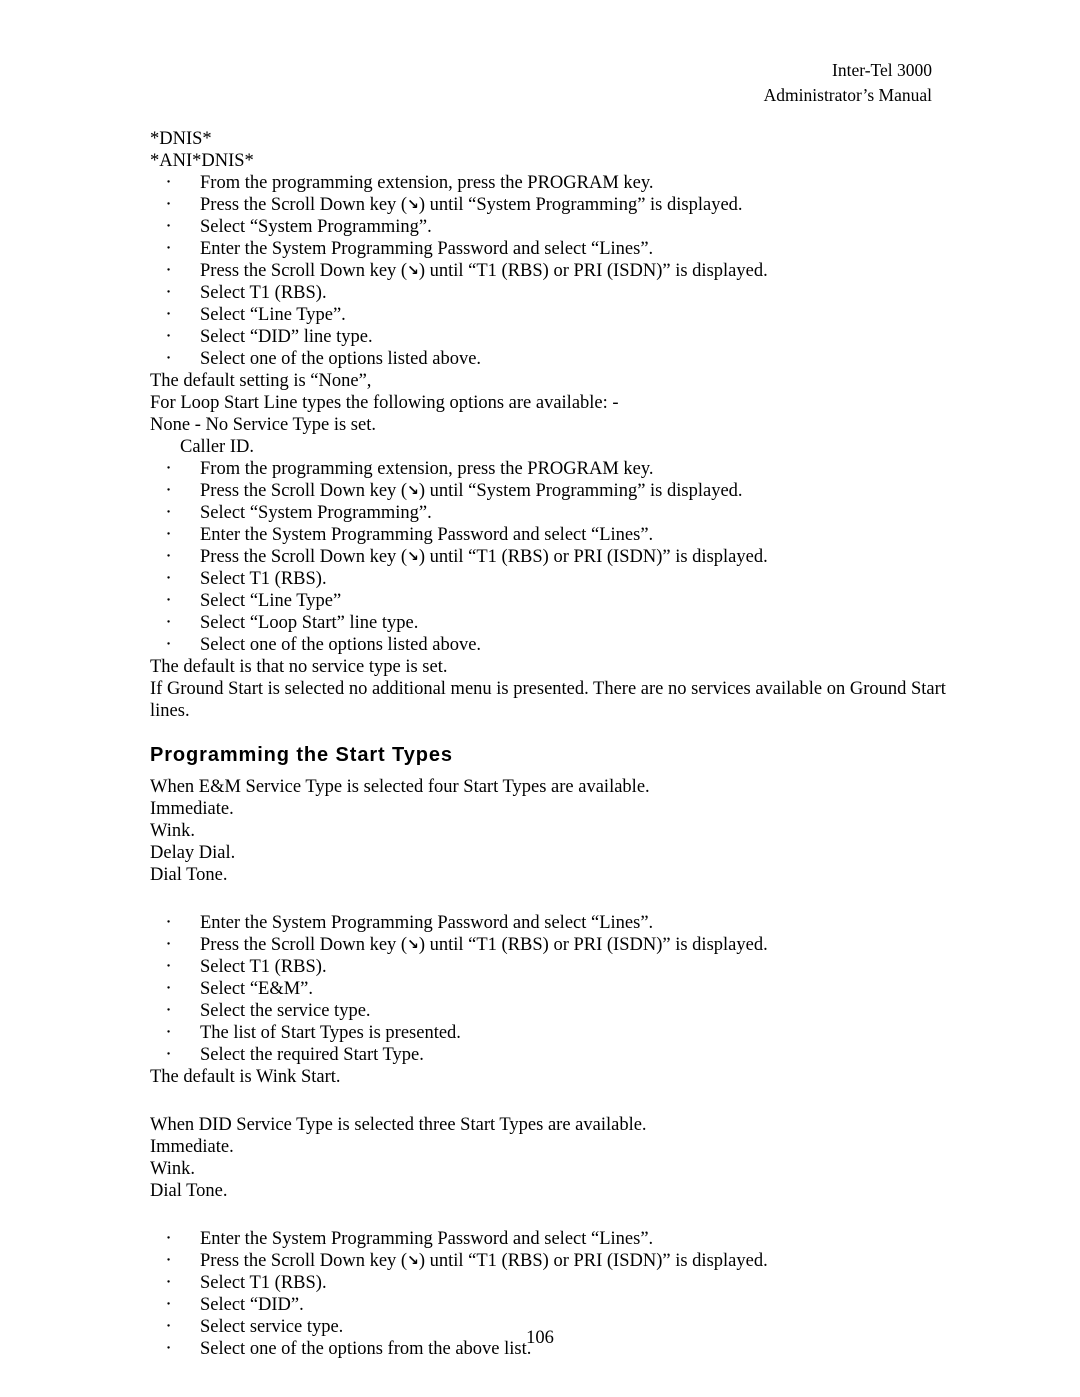  Describe the element at coordinates (192, 1146) in the screenshot. I see `start-type-immediate-2: Immediate.` at that location.